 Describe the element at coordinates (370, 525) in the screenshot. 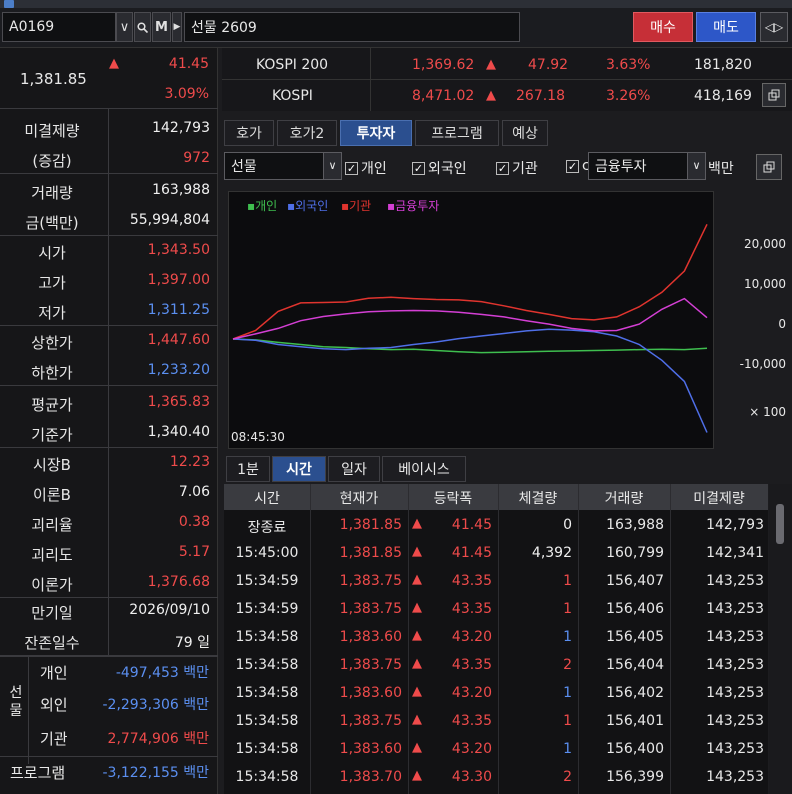

I see `cell-price: 1,381.85` at that location.